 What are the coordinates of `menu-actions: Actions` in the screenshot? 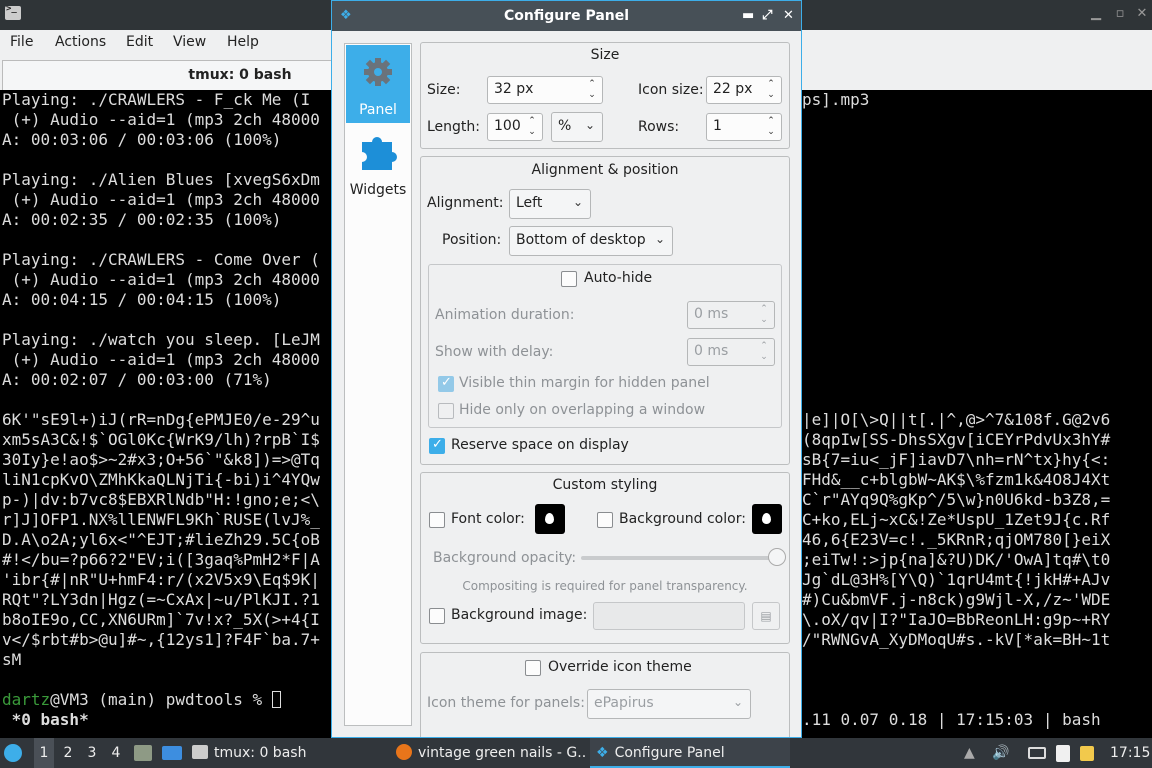 It's located at (80, 42).